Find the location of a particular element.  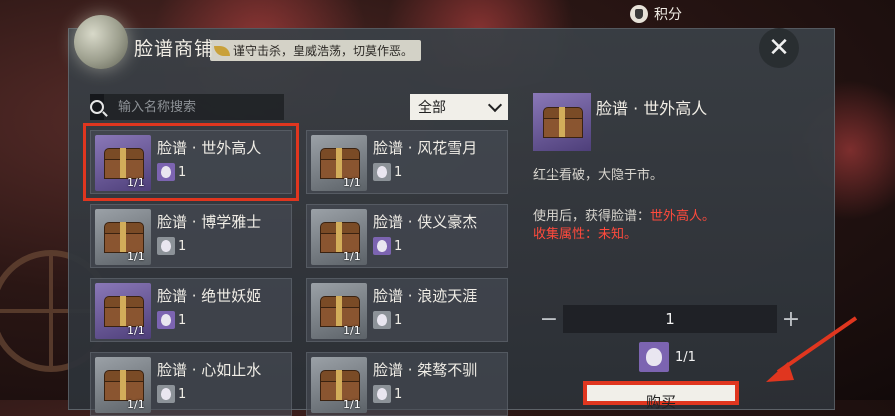

close-icon: ✕ is located at coordinates (779, 48).